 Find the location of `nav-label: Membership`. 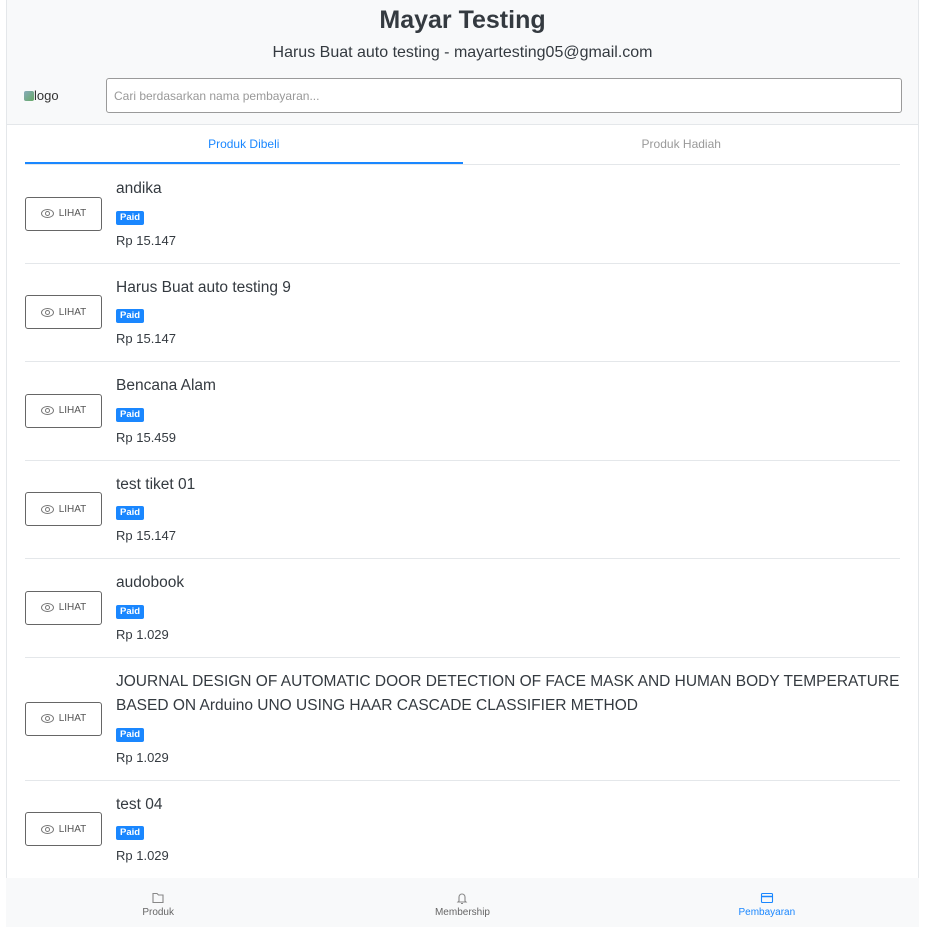

nav-label: Membership is located at coordinates (462, 912).